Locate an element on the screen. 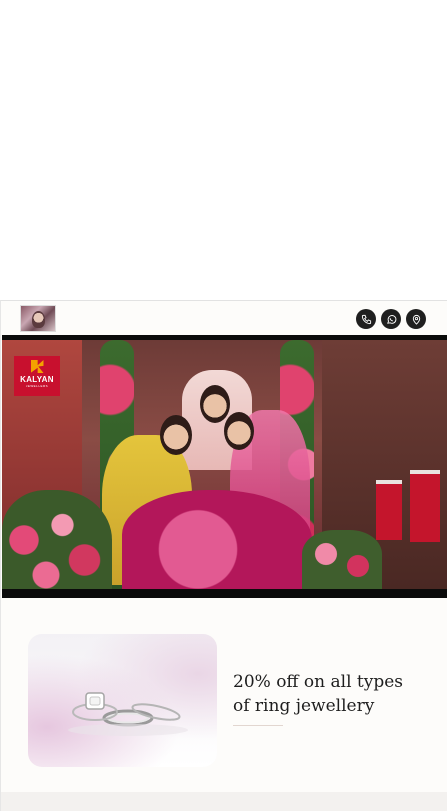 The image size is (447, 811). rings-icon is located at coordinates (128, 714).